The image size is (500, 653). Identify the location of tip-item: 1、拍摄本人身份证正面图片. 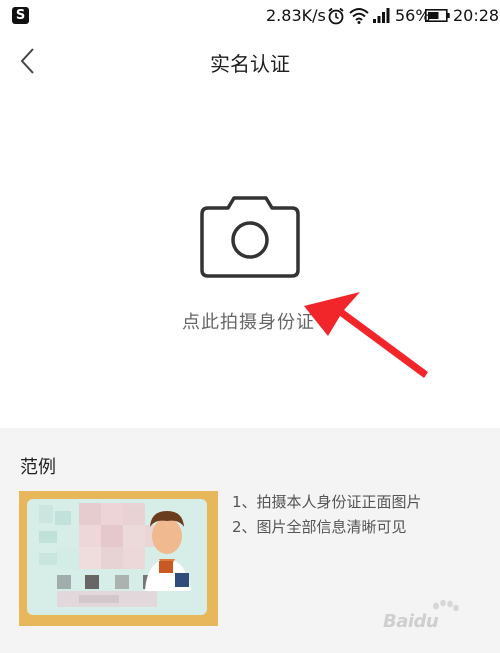
(327, 502).